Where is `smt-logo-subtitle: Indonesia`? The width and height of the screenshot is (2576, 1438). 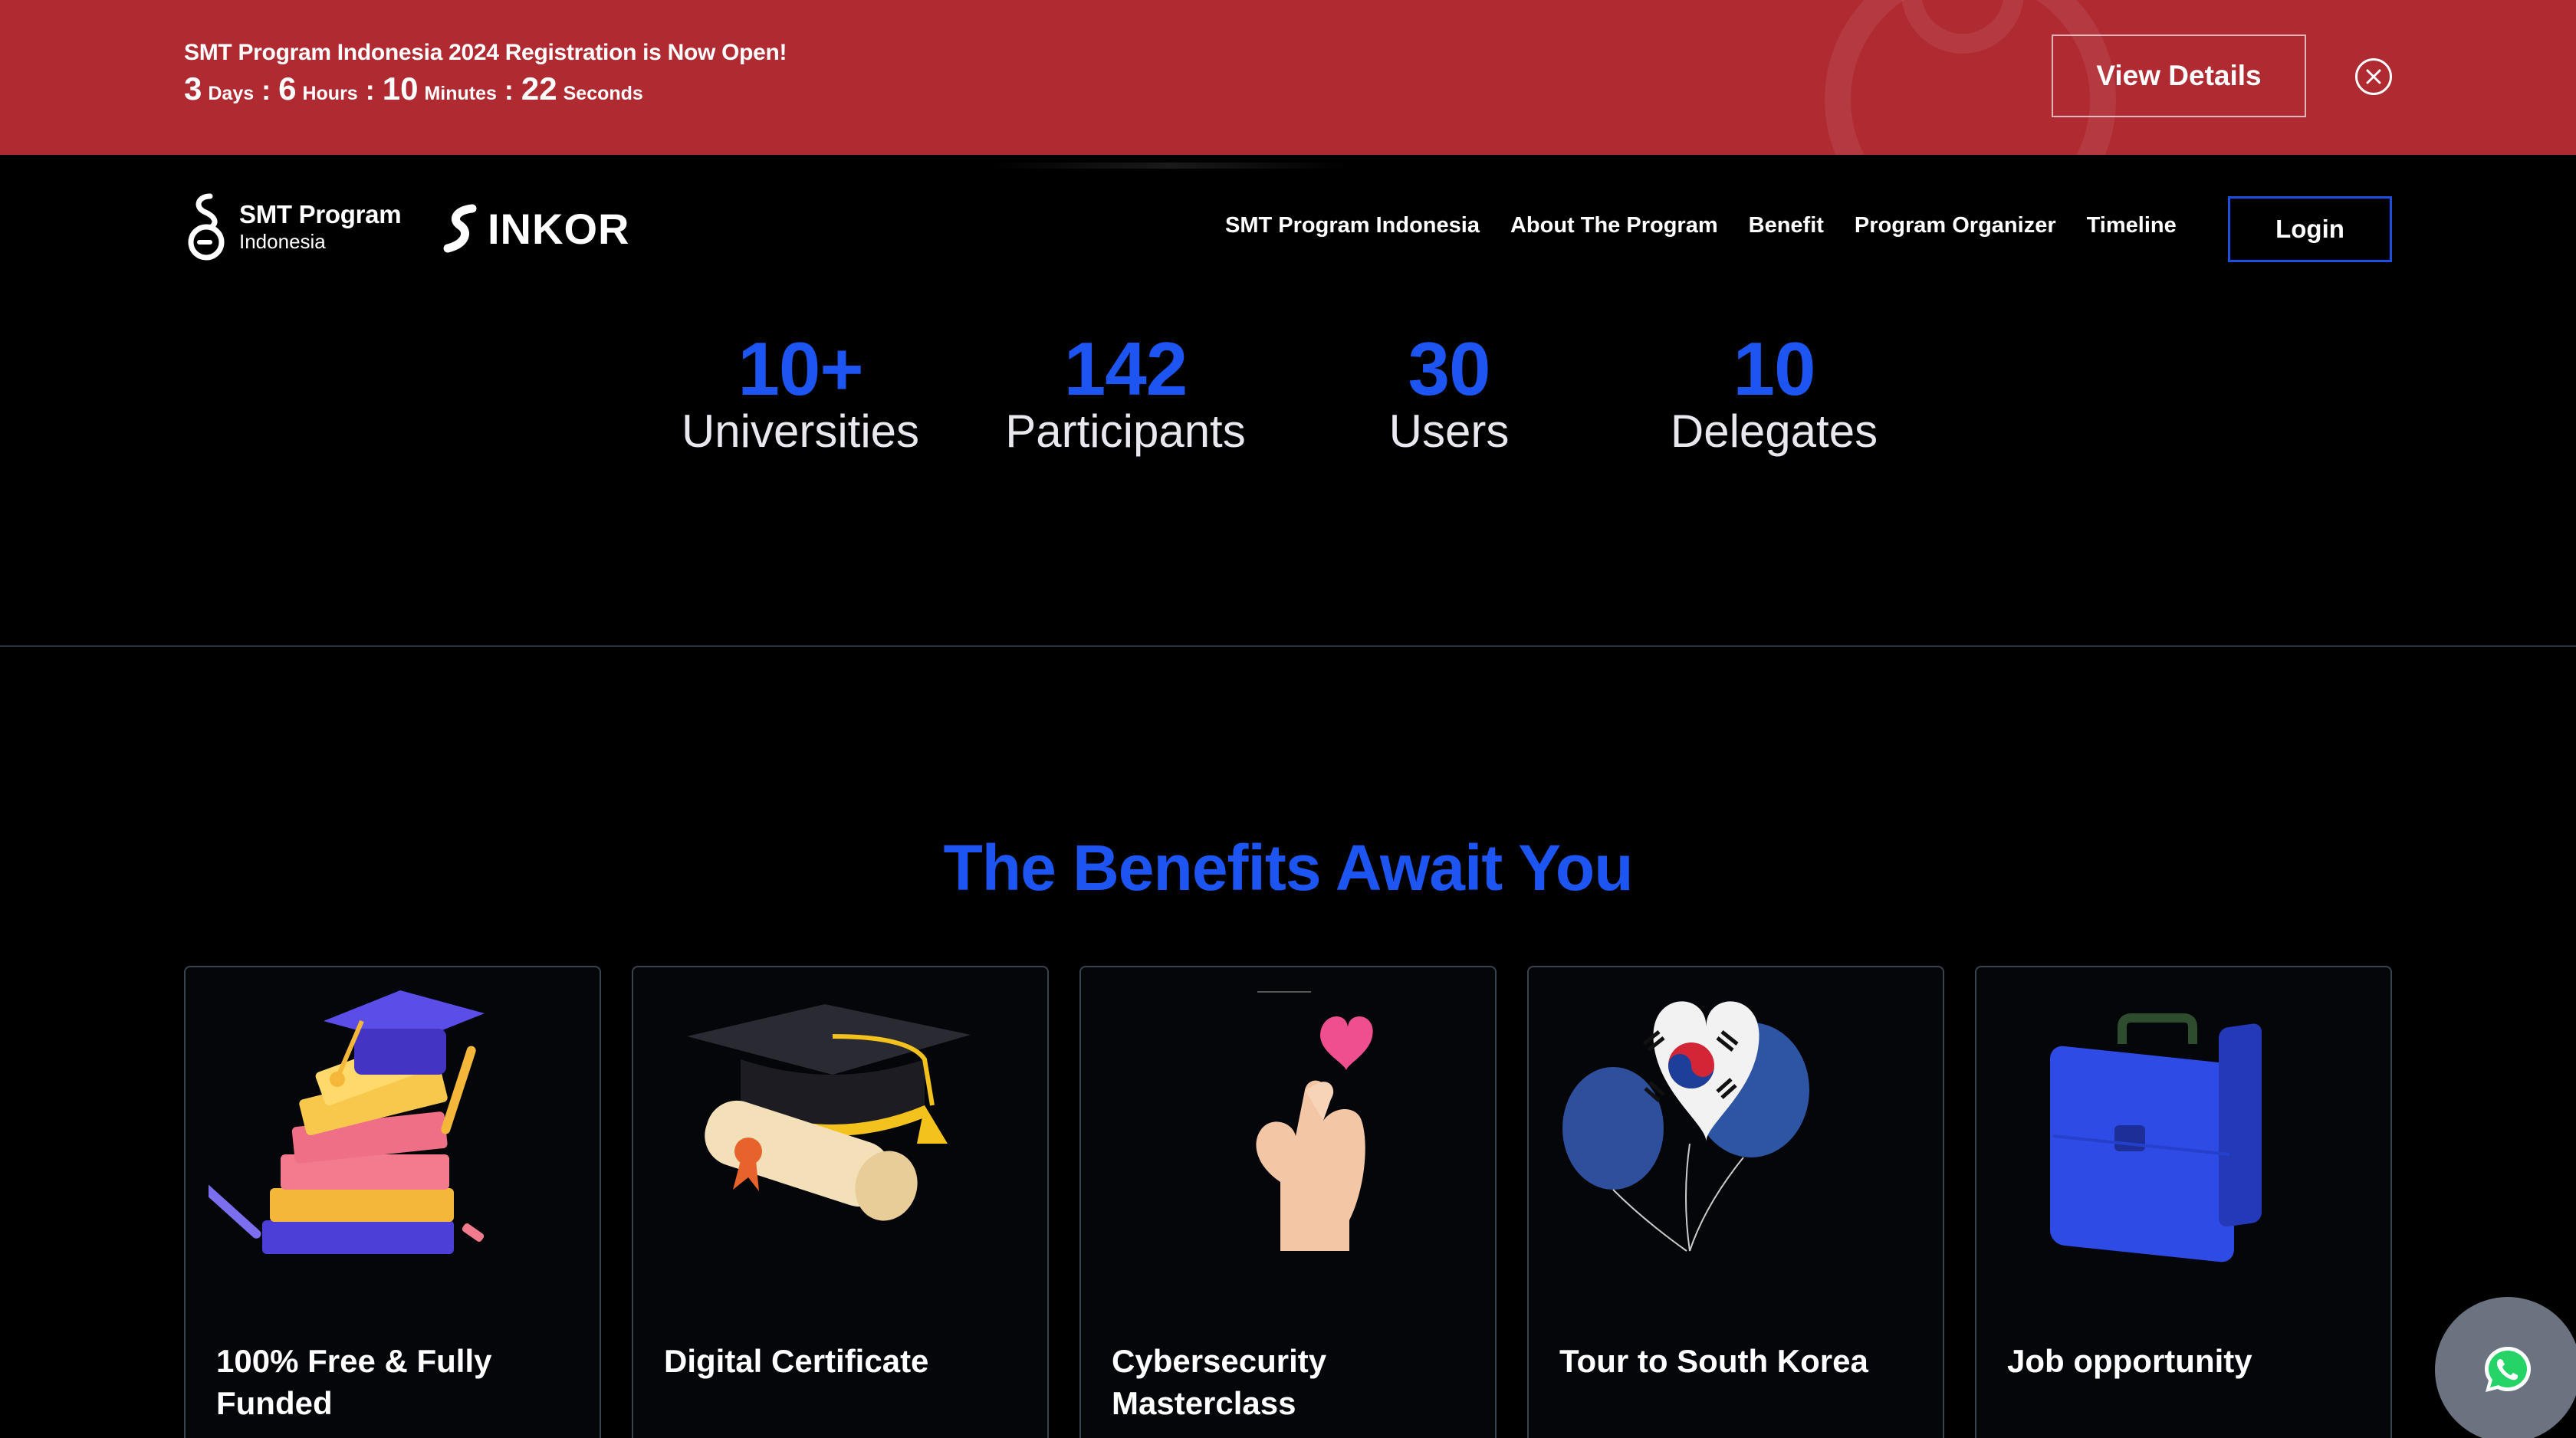
smt-logo-subtitle: Indonesia is located at coordinates (283, 241).